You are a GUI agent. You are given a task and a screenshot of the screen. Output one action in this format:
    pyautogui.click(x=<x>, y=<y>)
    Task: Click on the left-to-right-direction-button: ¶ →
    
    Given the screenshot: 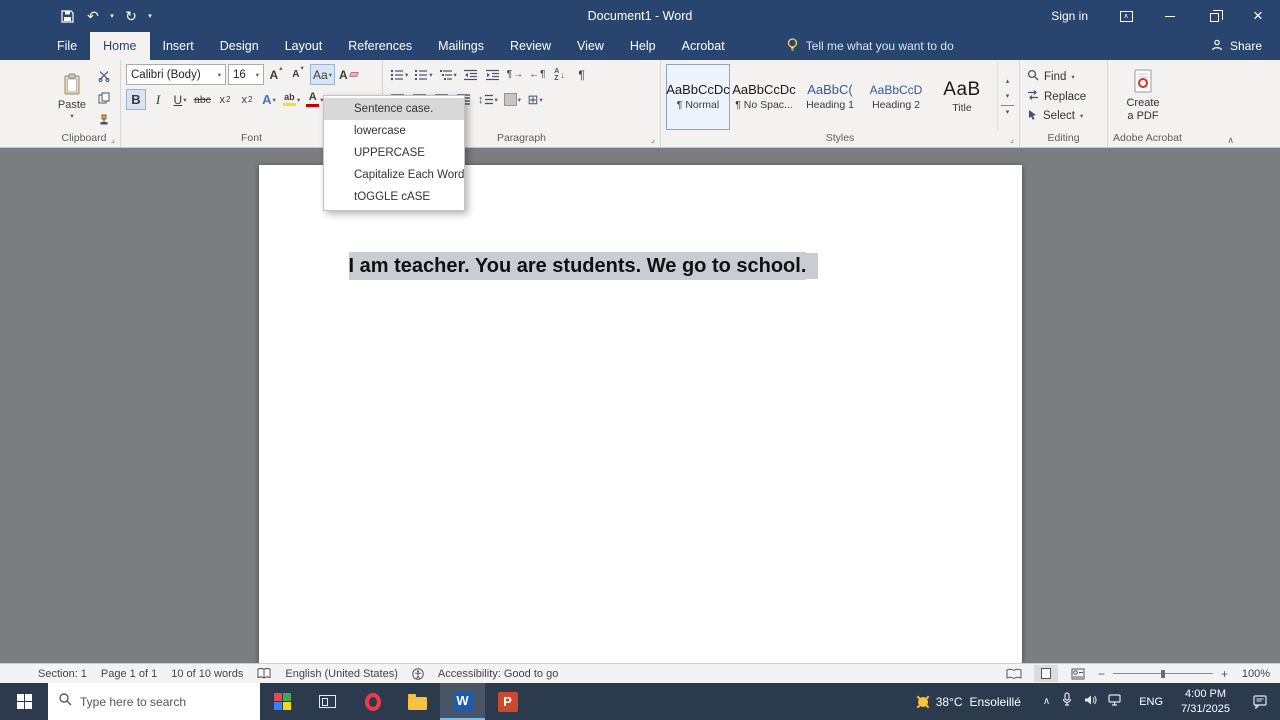 What is the action you would take?
    pyautogui.click(x=515, y=74)
    